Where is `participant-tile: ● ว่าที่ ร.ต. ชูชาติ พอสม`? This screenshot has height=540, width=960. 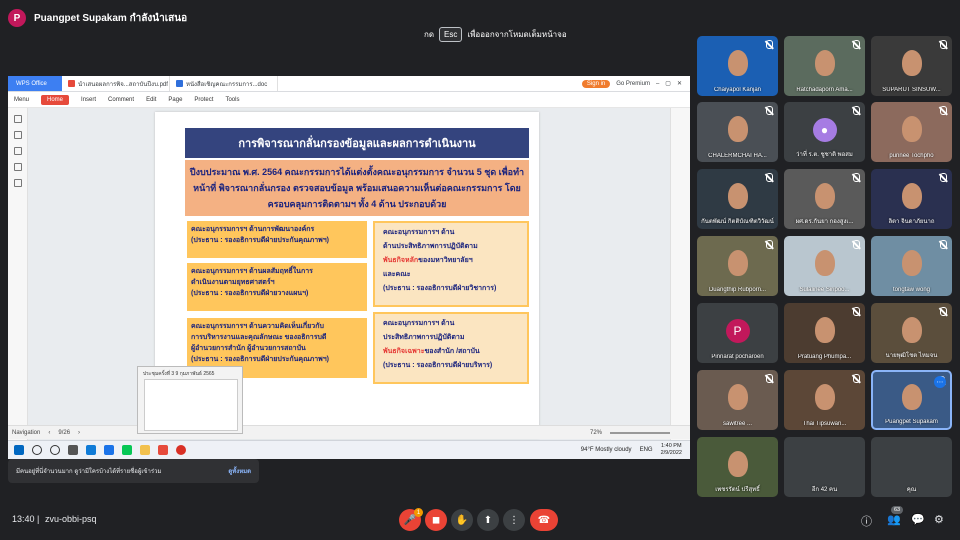 participant-tile: ● ว่าที่ ร.ต. ชูชาติ พอสม is located at coordinates (824, 132).